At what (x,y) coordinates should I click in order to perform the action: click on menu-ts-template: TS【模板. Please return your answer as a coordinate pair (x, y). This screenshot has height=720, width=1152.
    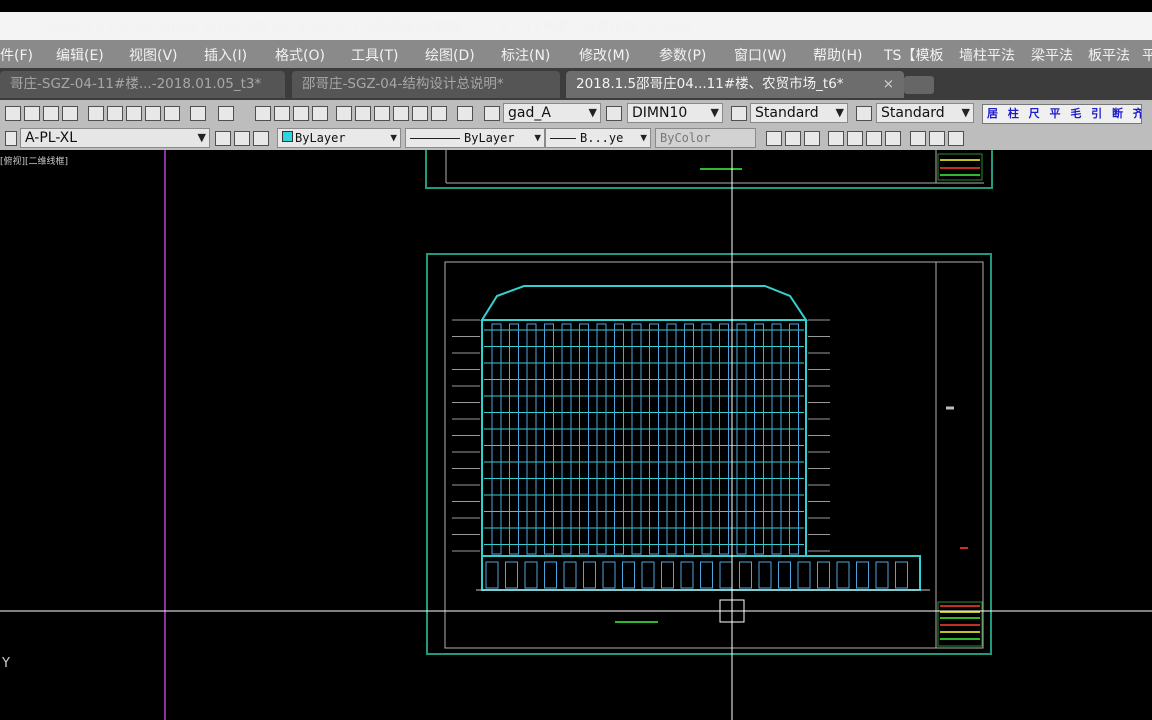
    Looking at the image, I should click on (913, 55).